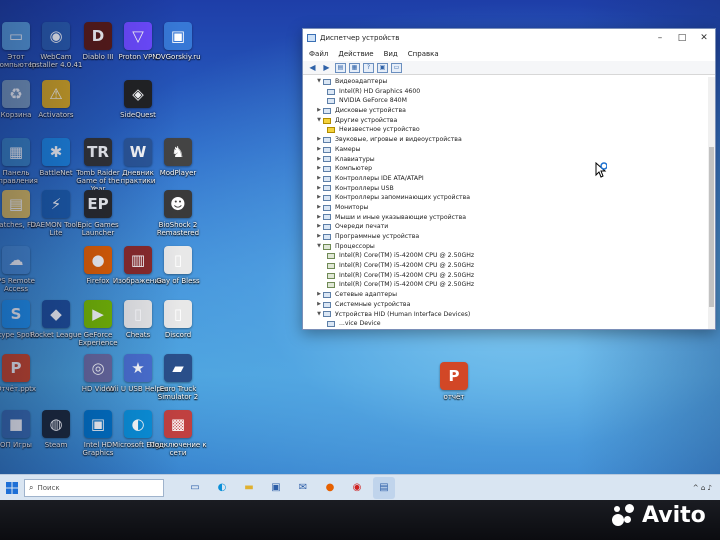 This screenshot has height=540, width=720. I want to click on device-item: ...vice Device, so click(508, 324).